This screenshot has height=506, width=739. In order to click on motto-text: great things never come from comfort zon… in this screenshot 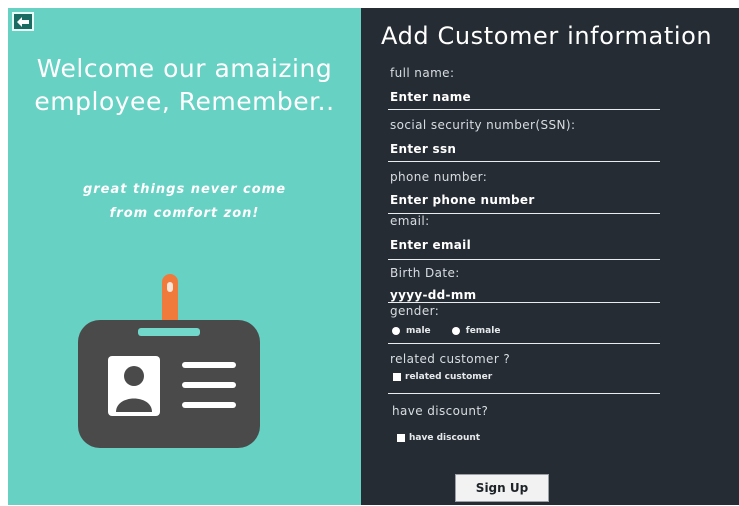, I will do `click(184, 202)`.